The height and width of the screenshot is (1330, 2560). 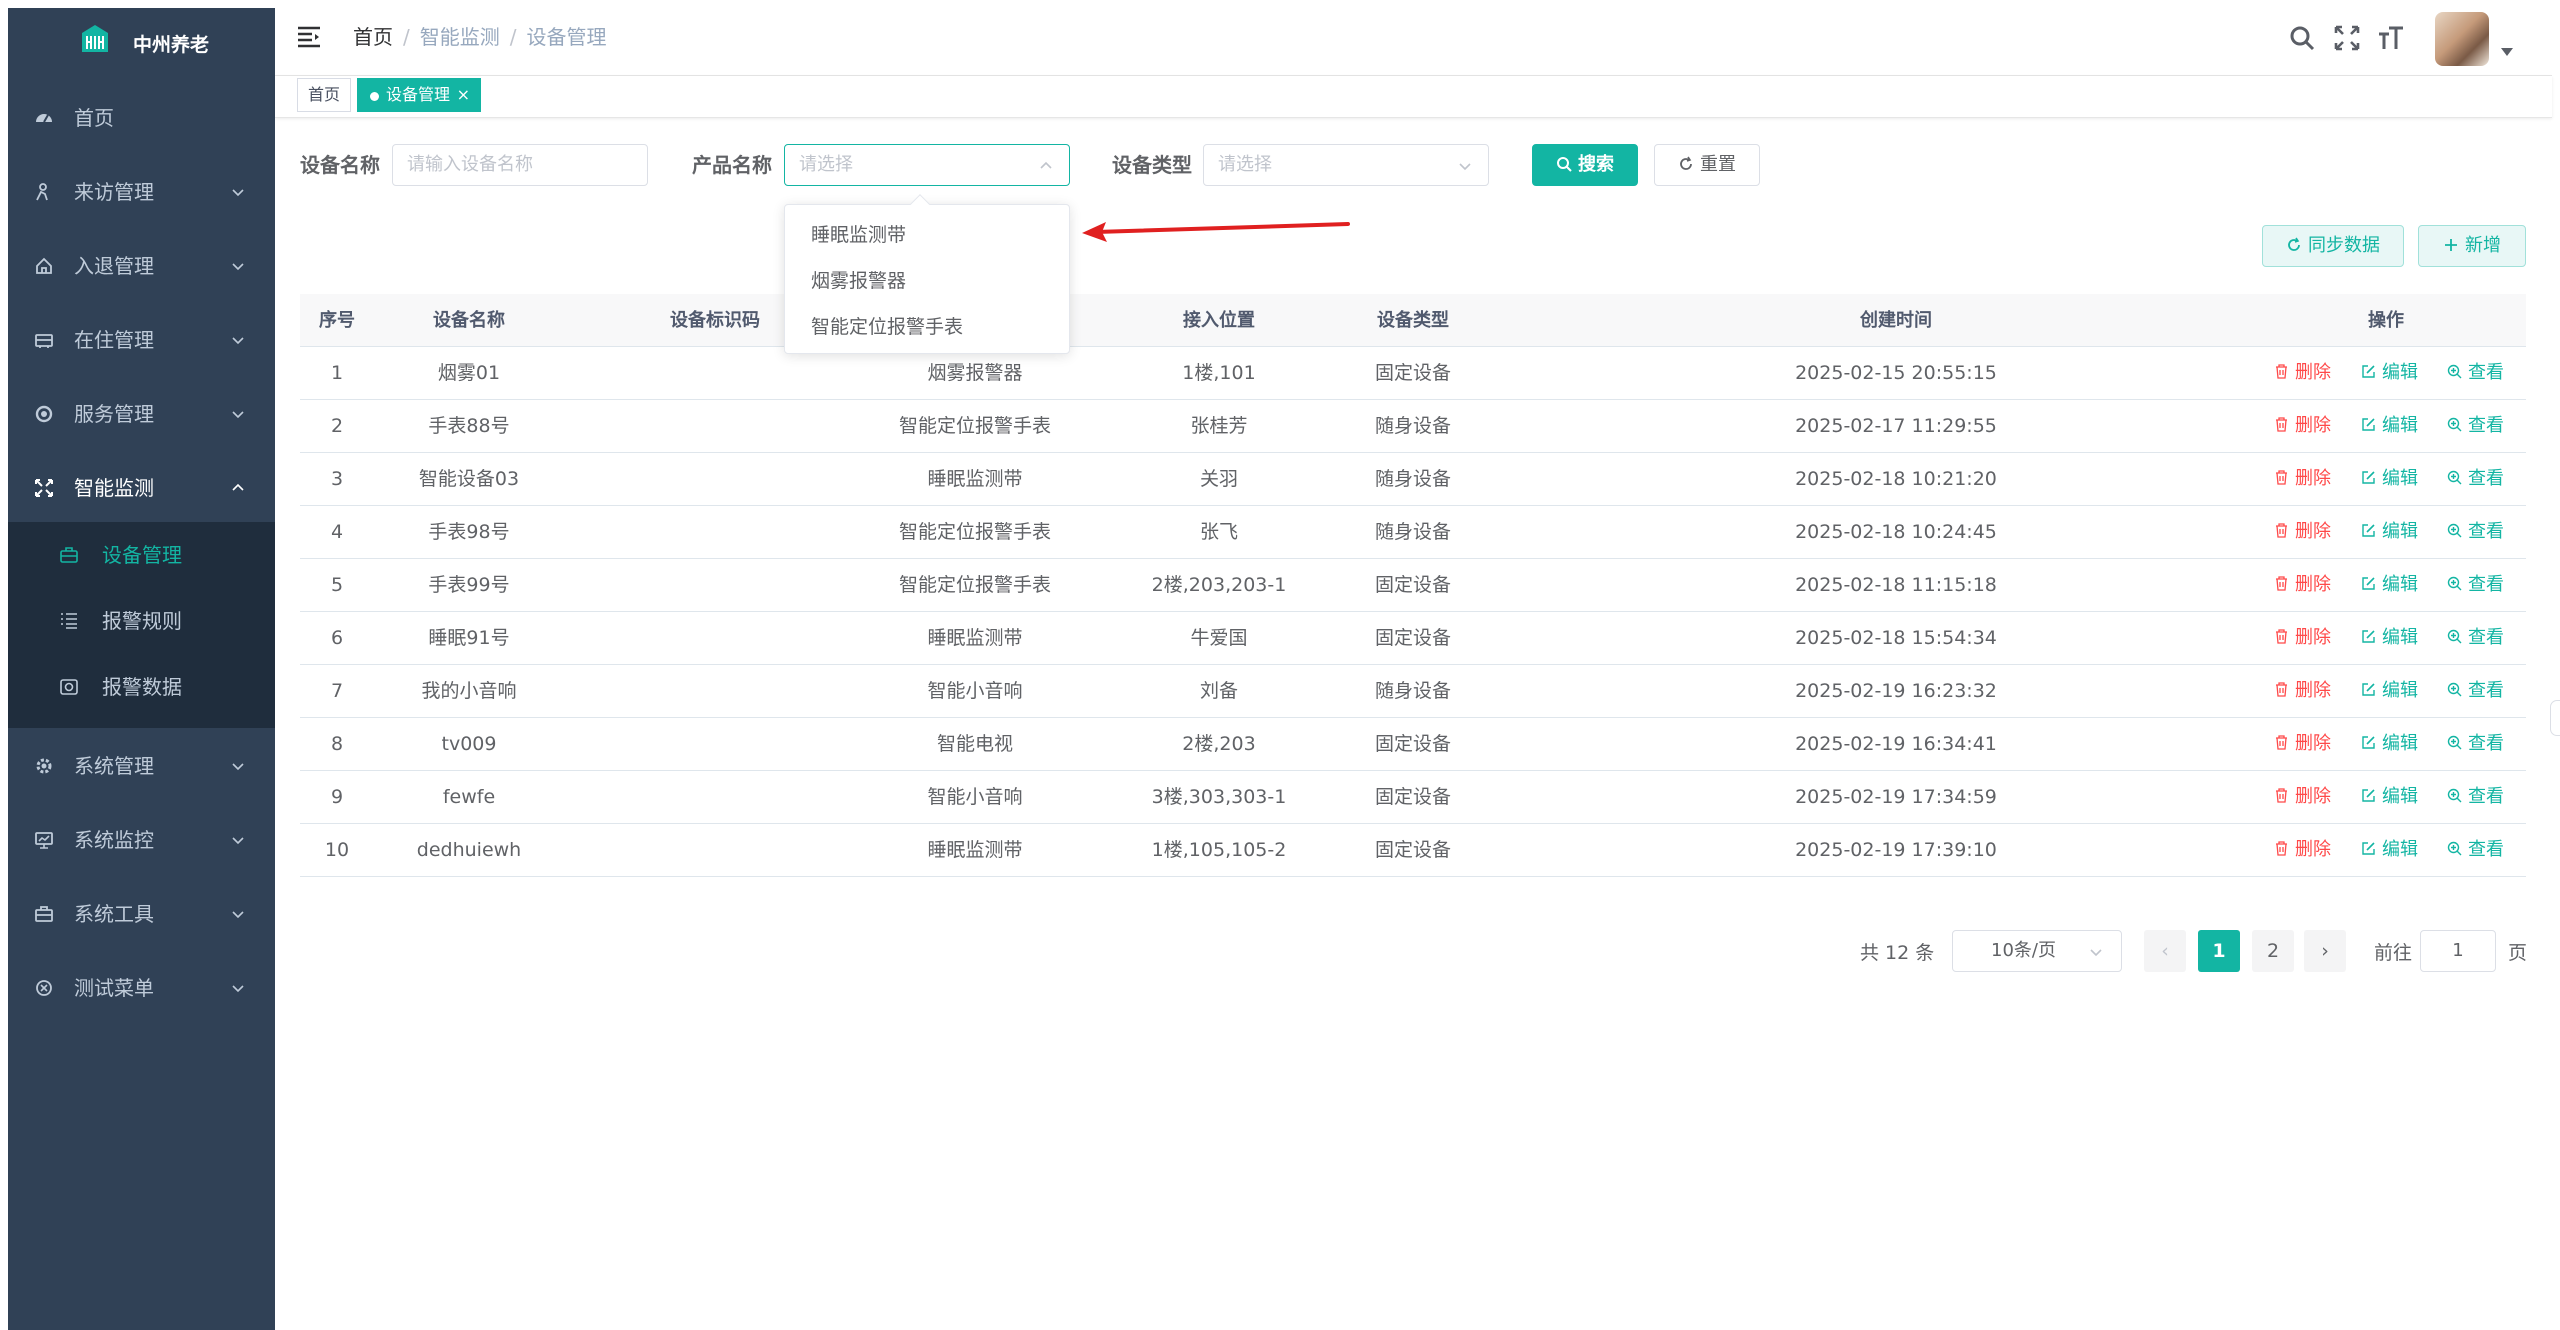 What do you see at coordinates (141, 765) in the screenshot?
I see `sidebar-item-system: 系统管理` at bounding box center [141, 765].